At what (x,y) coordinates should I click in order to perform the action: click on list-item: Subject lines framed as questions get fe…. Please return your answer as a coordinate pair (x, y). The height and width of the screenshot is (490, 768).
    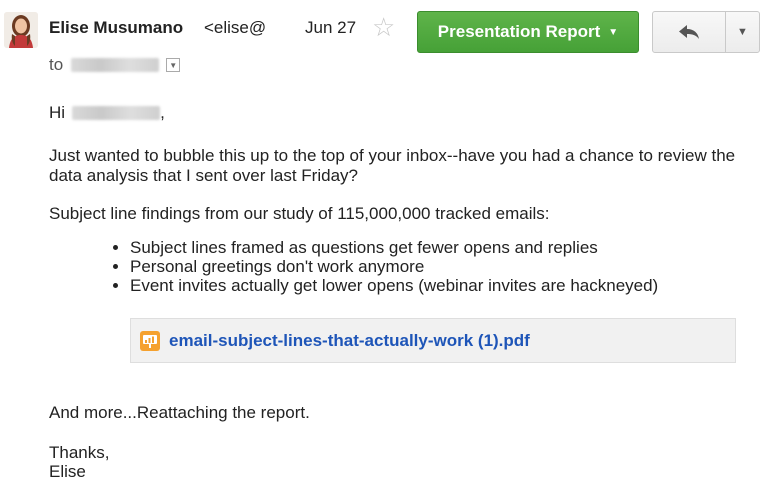
    Looking at the image, I should click on (394, 247).